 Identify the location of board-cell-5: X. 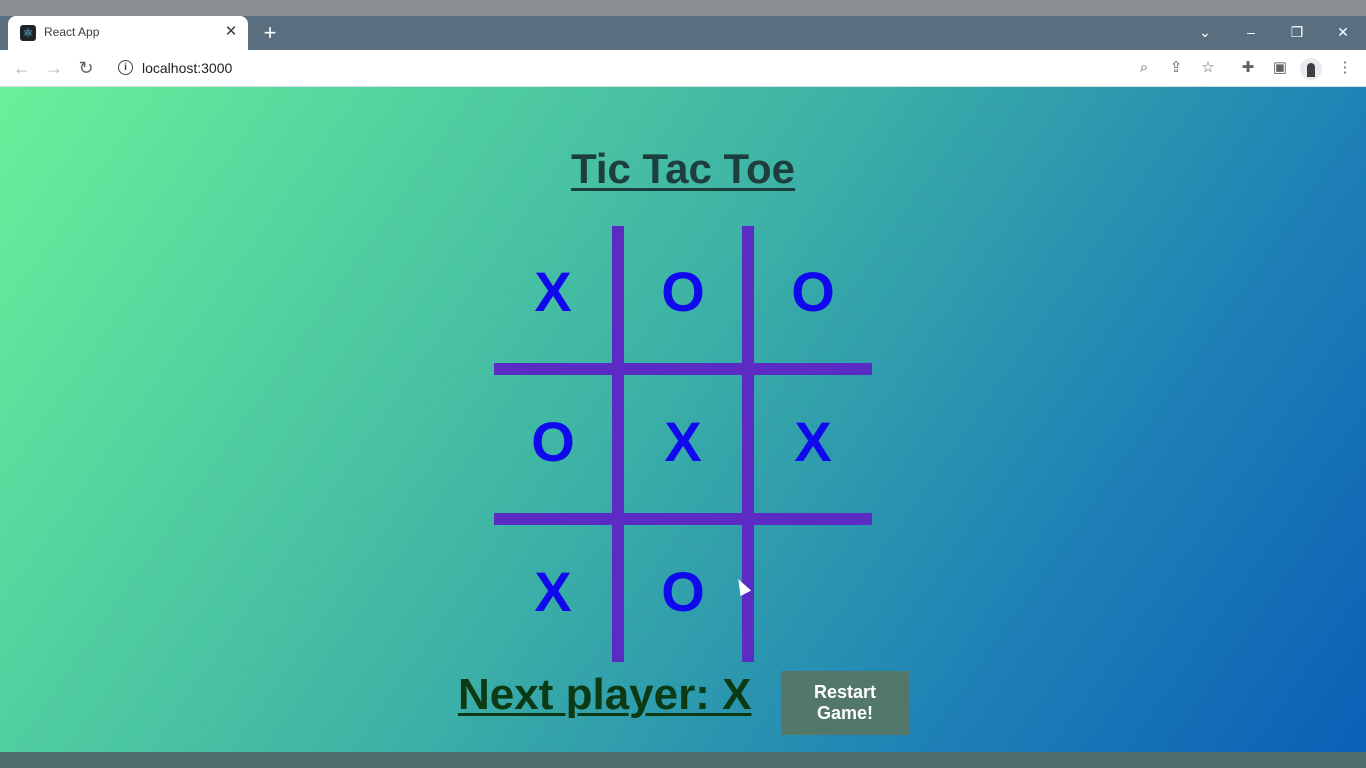
(683, 441).